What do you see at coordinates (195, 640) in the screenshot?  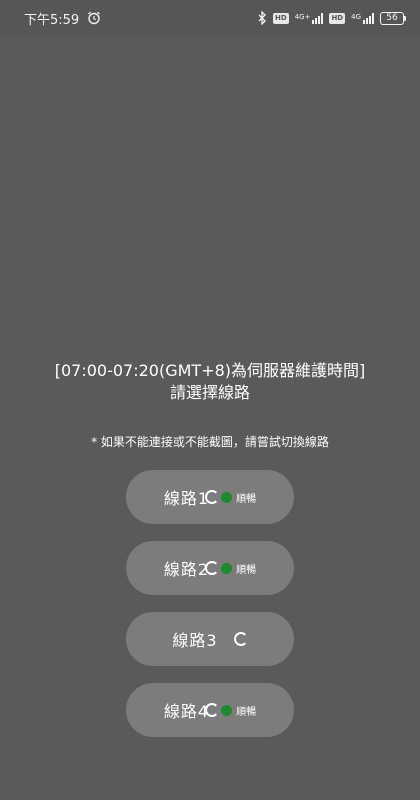 I see `route-3-label: 線路3` at bounding box center [195, 640].